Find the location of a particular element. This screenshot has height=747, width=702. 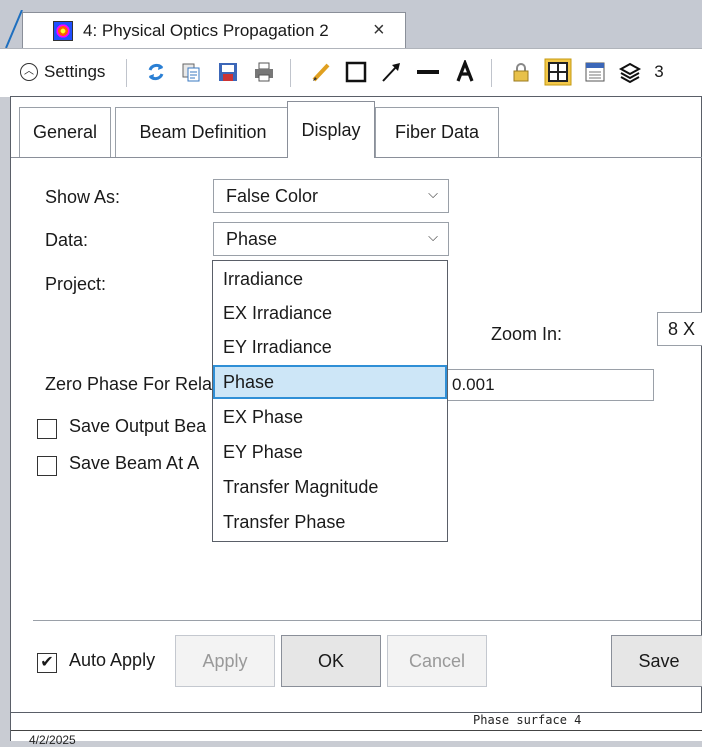

data-value: Phase is located at coordinates (252, 238).